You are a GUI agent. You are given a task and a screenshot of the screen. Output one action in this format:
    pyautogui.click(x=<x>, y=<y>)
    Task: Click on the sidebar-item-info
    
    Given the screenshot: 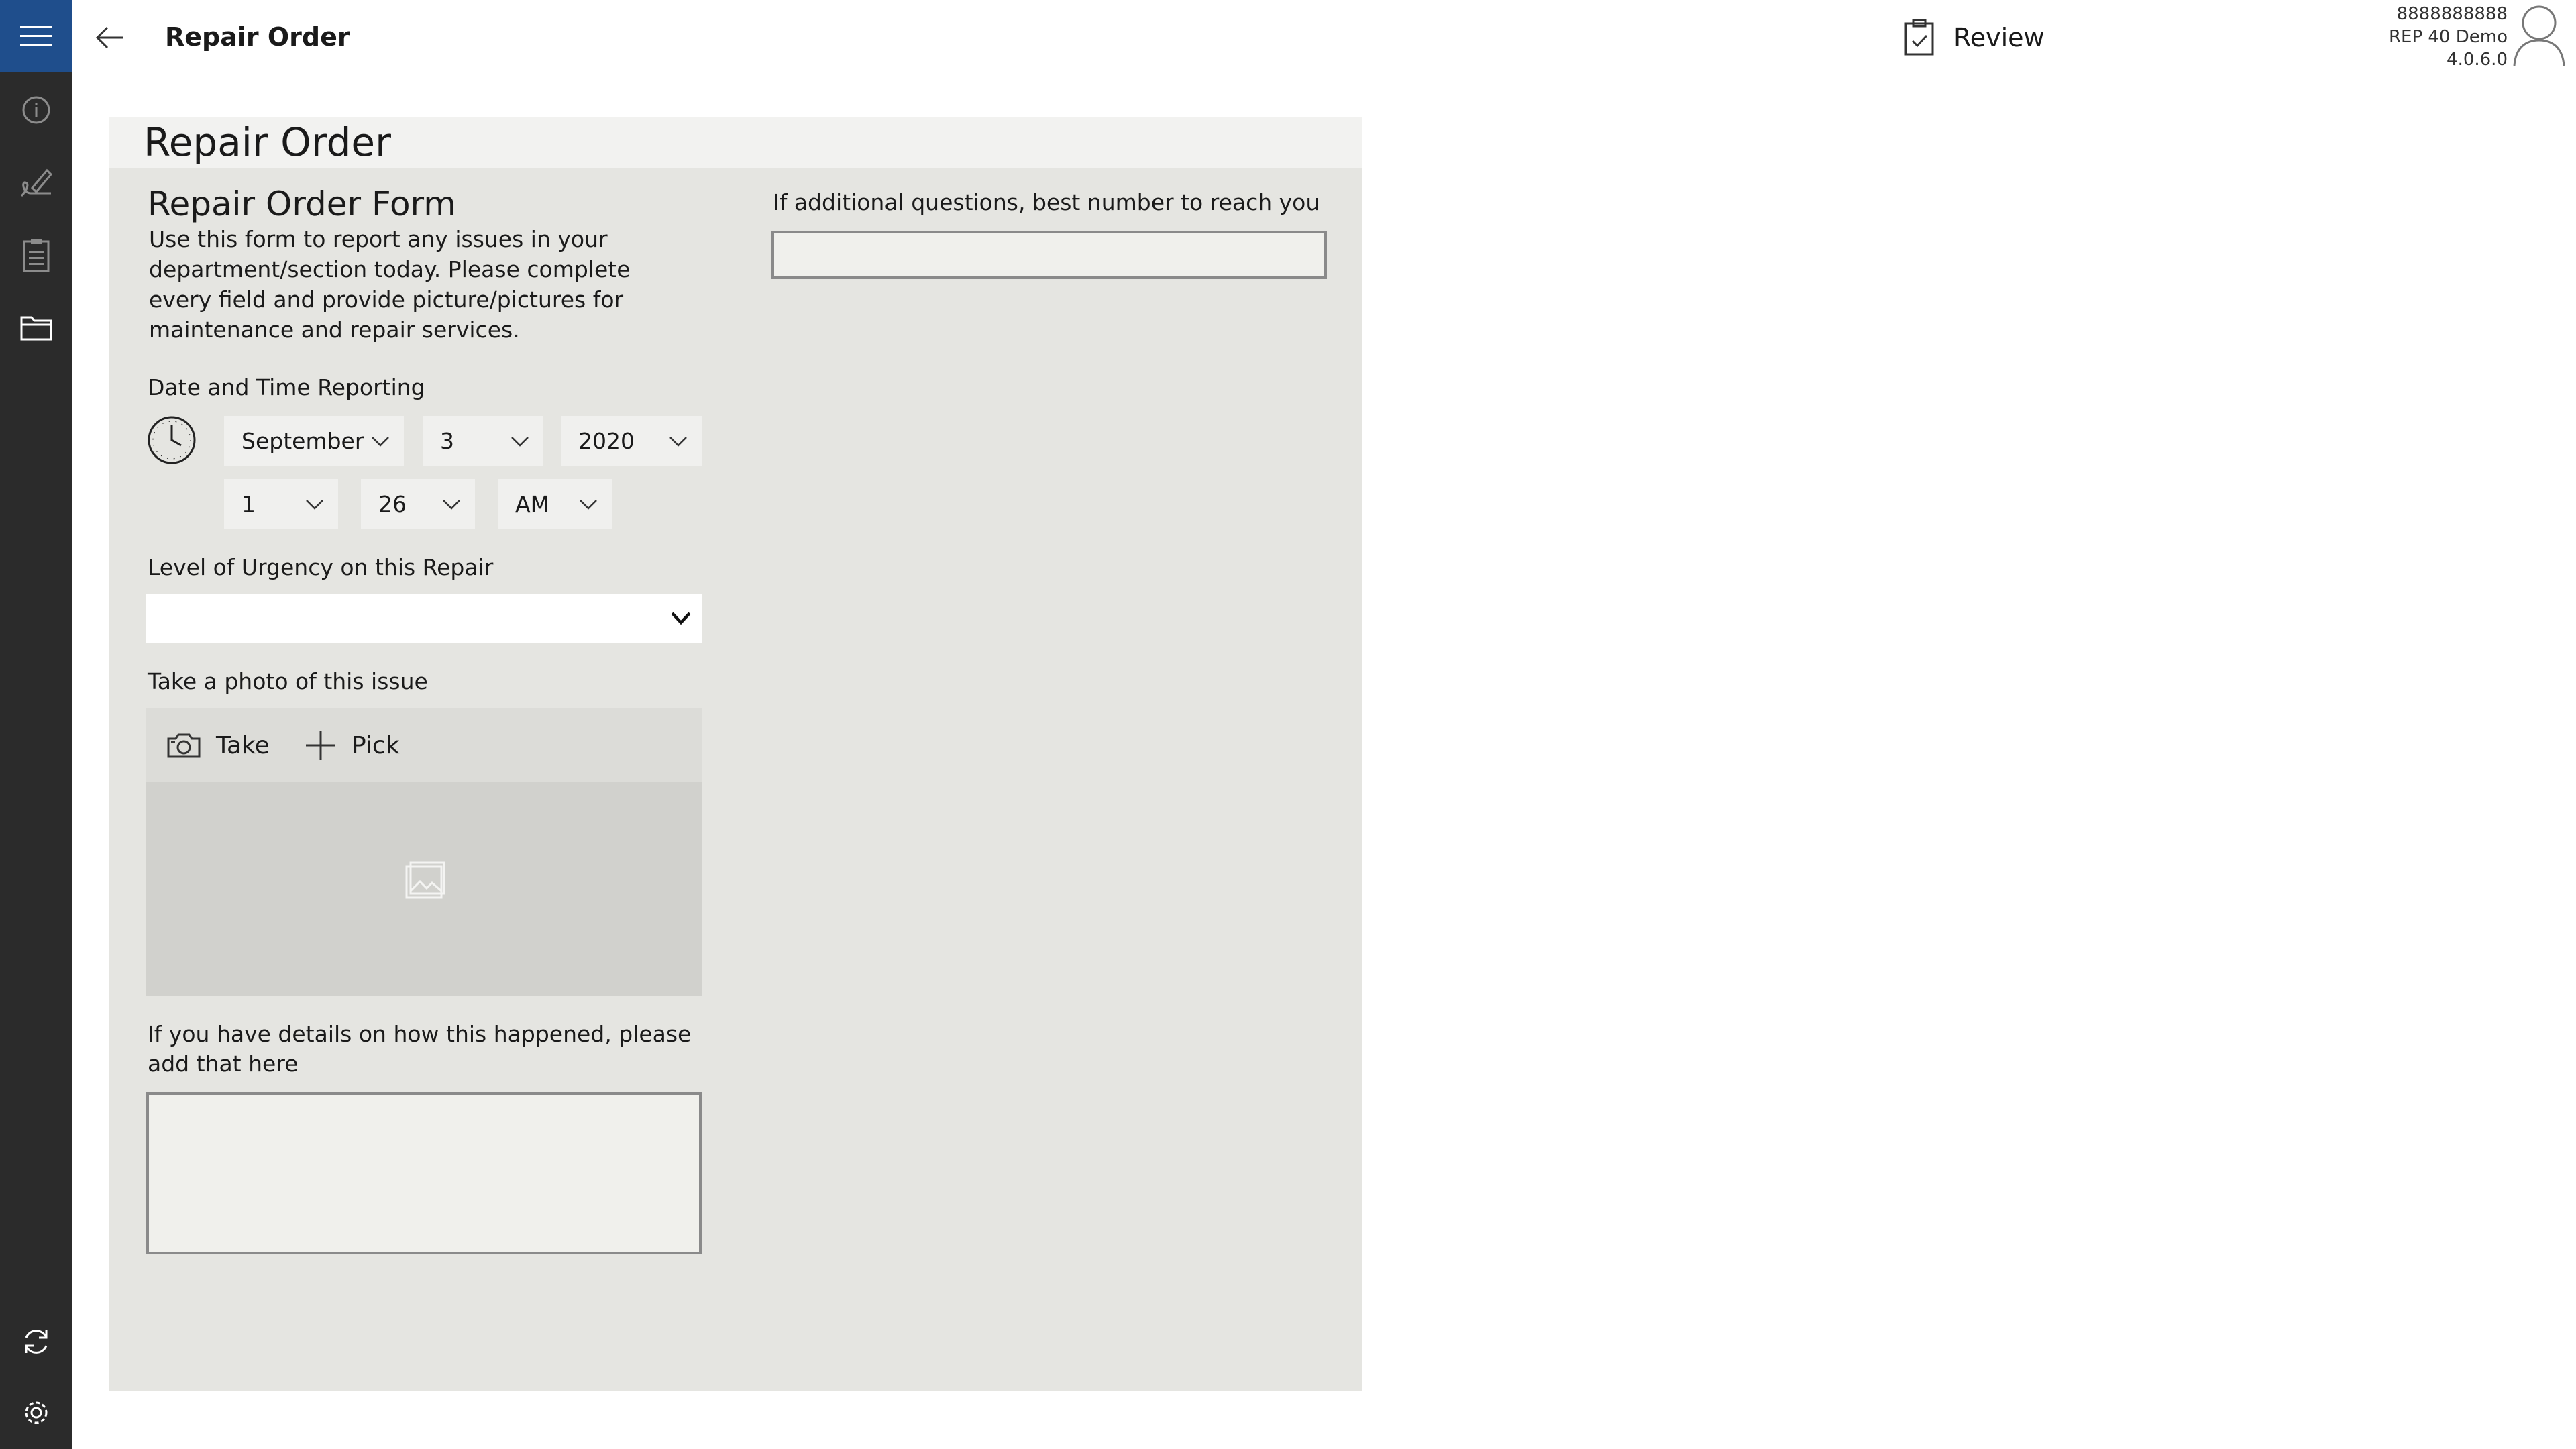 What is the action you would take?
    pyautogui.click(x=36, y=110)
    